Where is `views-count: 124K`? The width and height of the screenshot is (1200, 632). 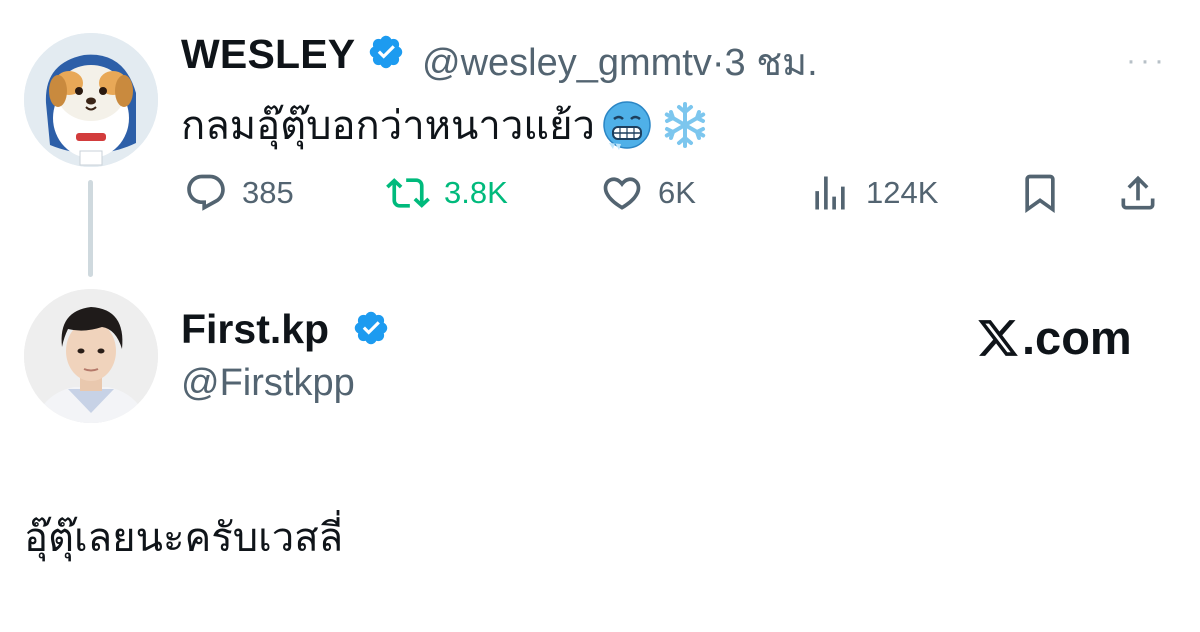 views-count: 124K is located at coordinates (902, 192).